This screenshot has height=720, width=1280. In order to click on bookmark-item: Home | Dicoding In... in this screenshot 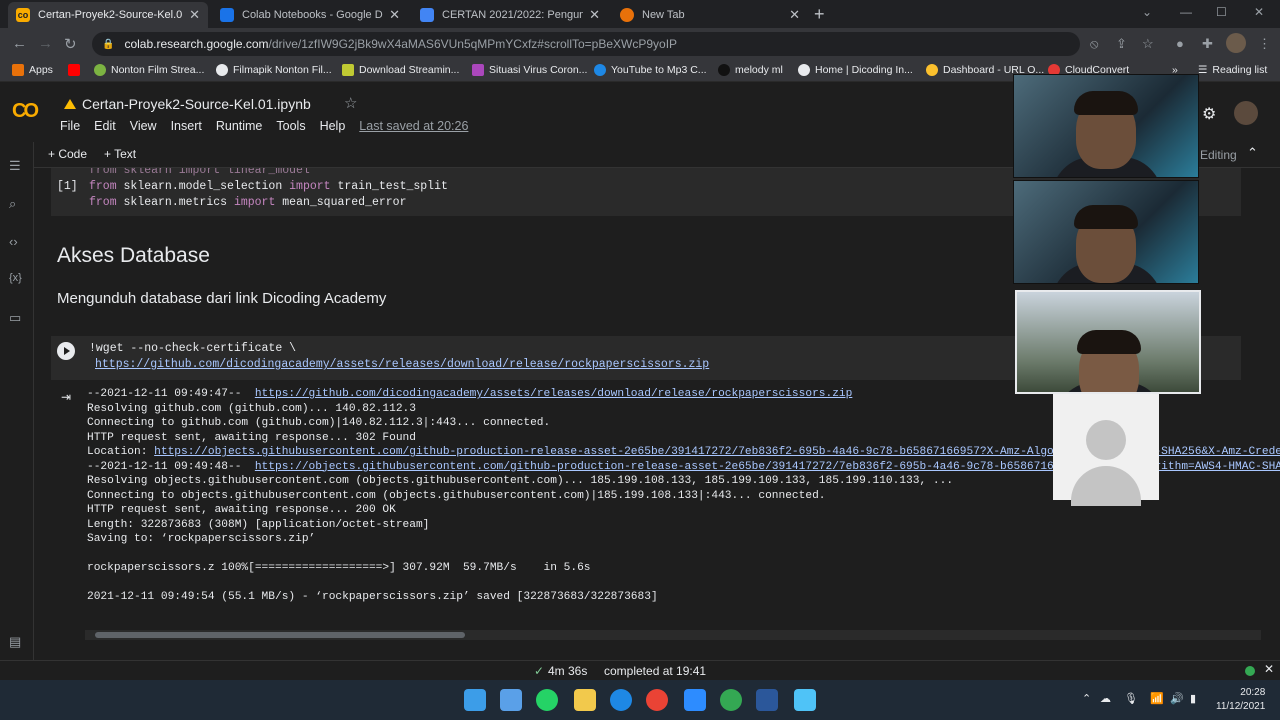, I will do `click(855, 70)`.